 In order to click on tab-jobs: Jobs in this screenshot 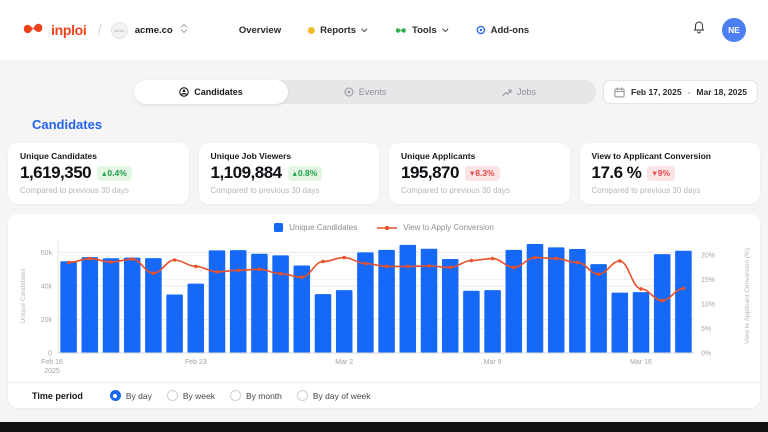, I will do `click(519, 92)`.